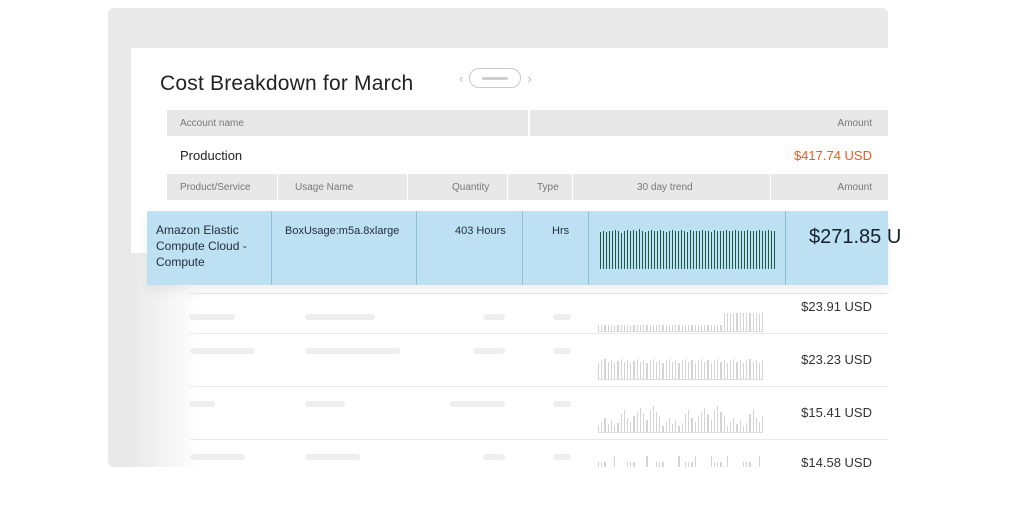  I want to click on trend-header: 30 day trend, so click(665, 187).